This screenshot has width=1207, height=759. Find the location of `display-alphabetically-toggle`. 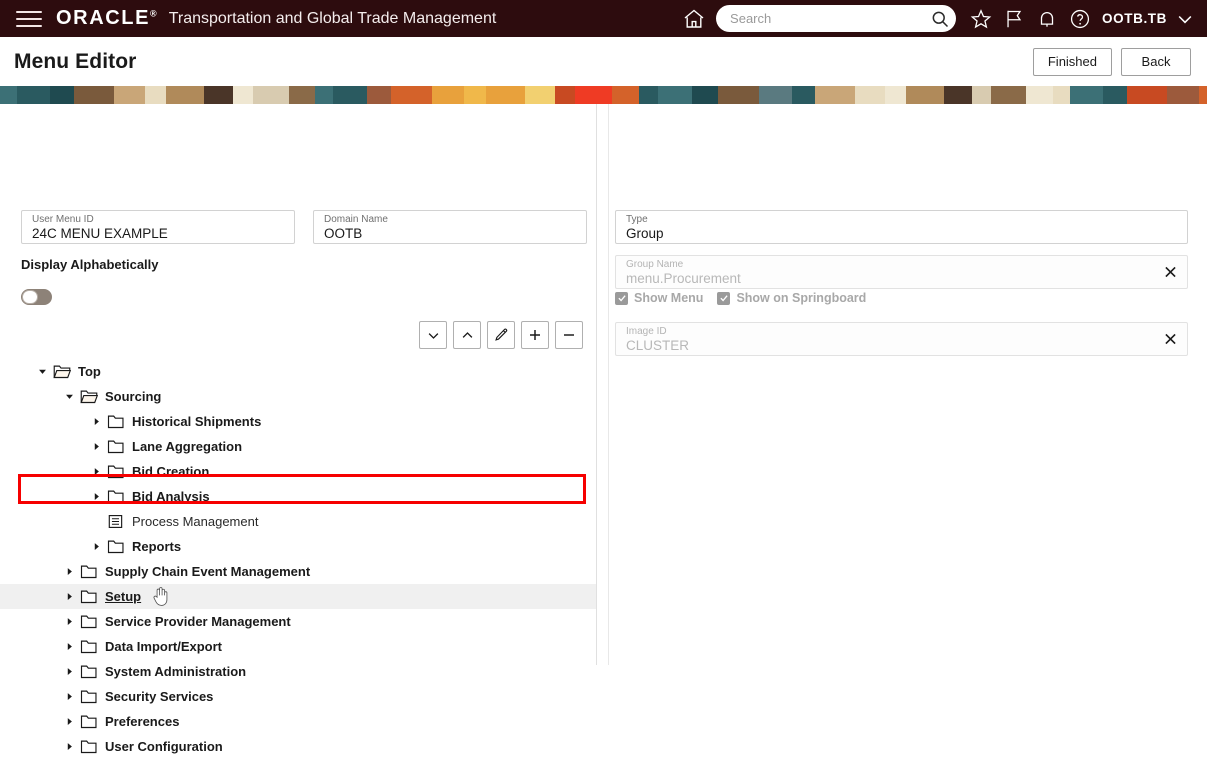

display-alphabetically-toggle is located at coordinates (36, 297).